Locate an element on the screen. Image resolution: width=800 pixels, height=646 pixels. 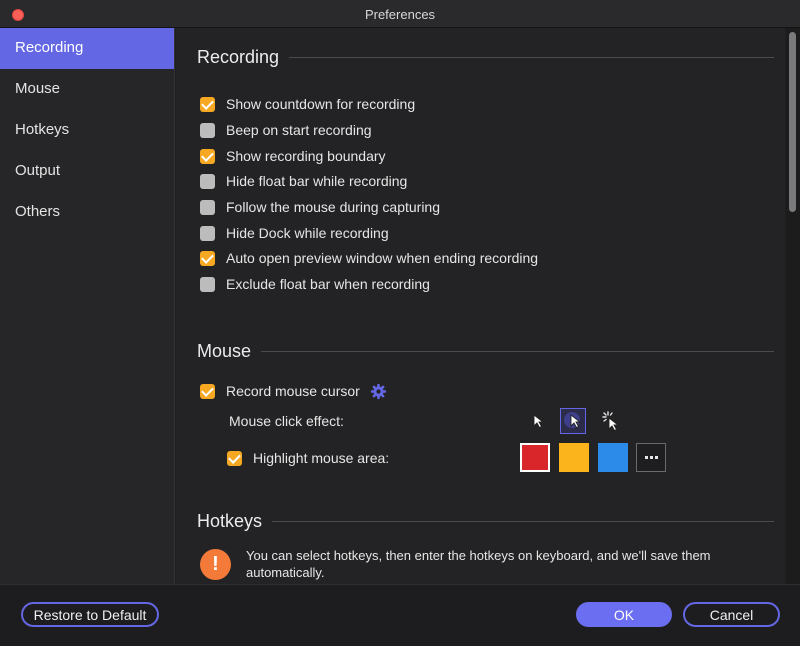
window-title: Preferences is located at coordinates (400, 14).